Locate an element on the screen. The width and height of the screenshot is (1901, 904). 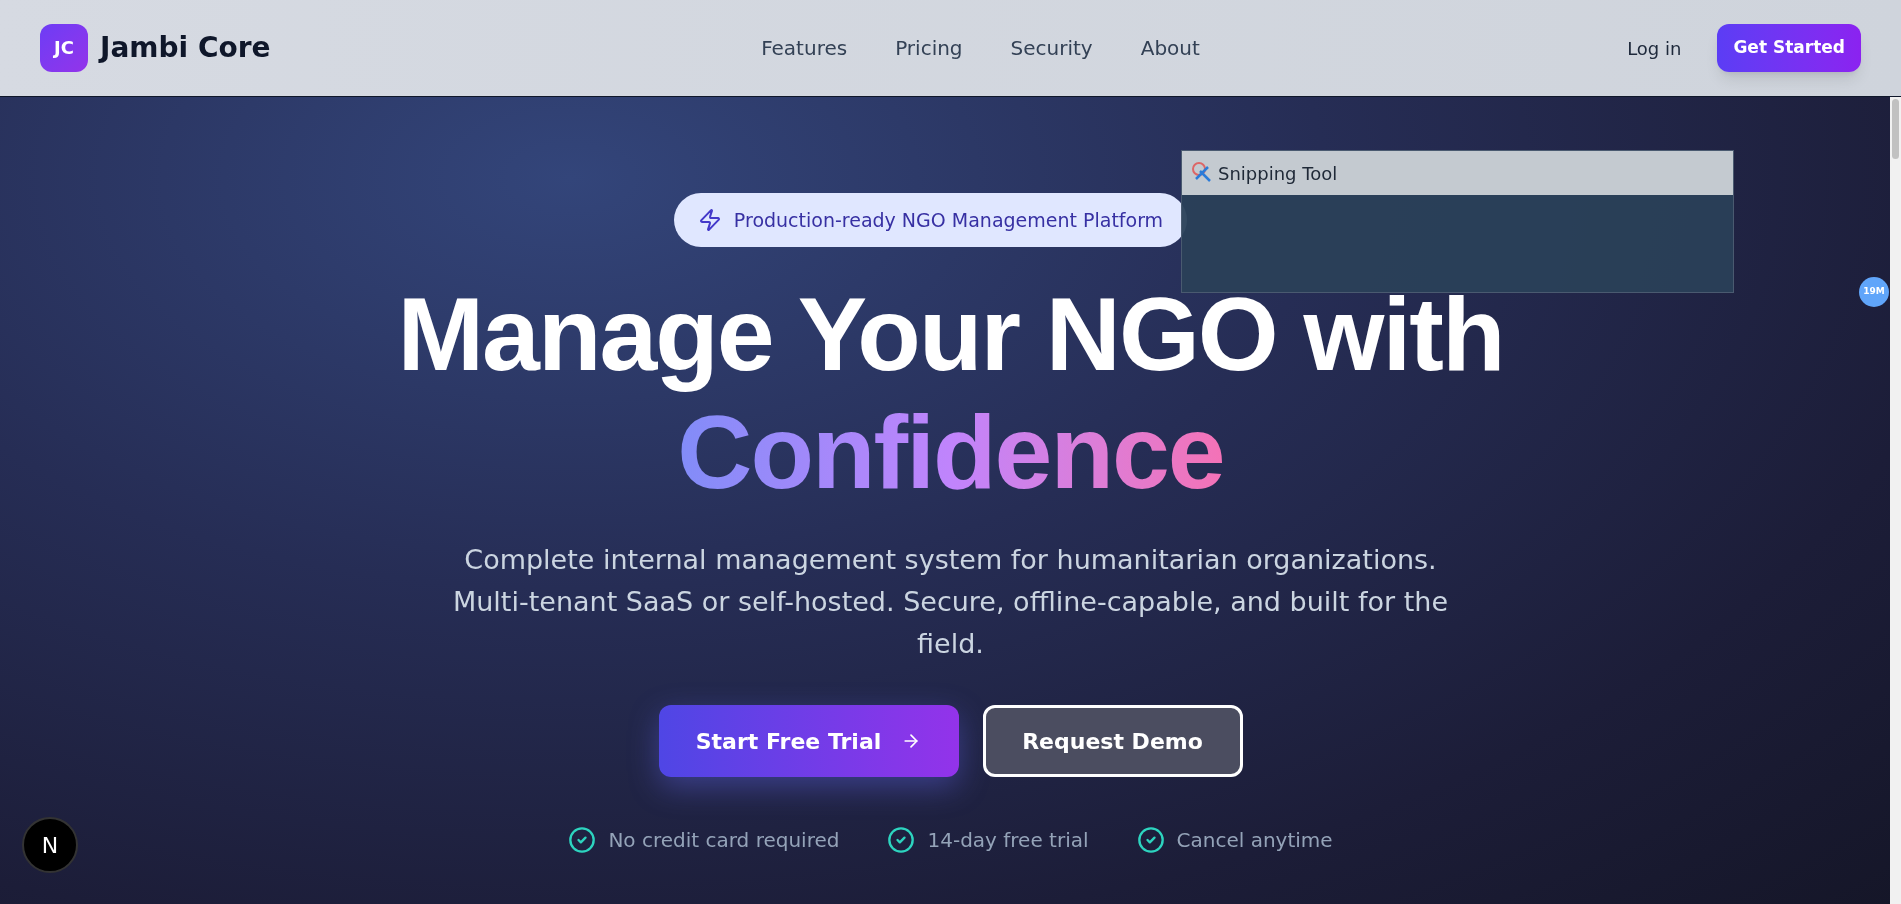
feature-note: Cancel anytime is located at coordinates (1254, 840).